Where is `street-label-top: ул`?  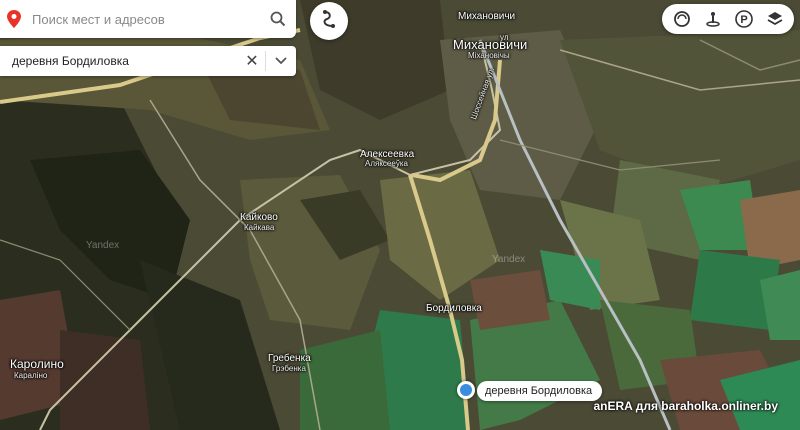 street-label-top: ул is located at coordinates (504, 37).